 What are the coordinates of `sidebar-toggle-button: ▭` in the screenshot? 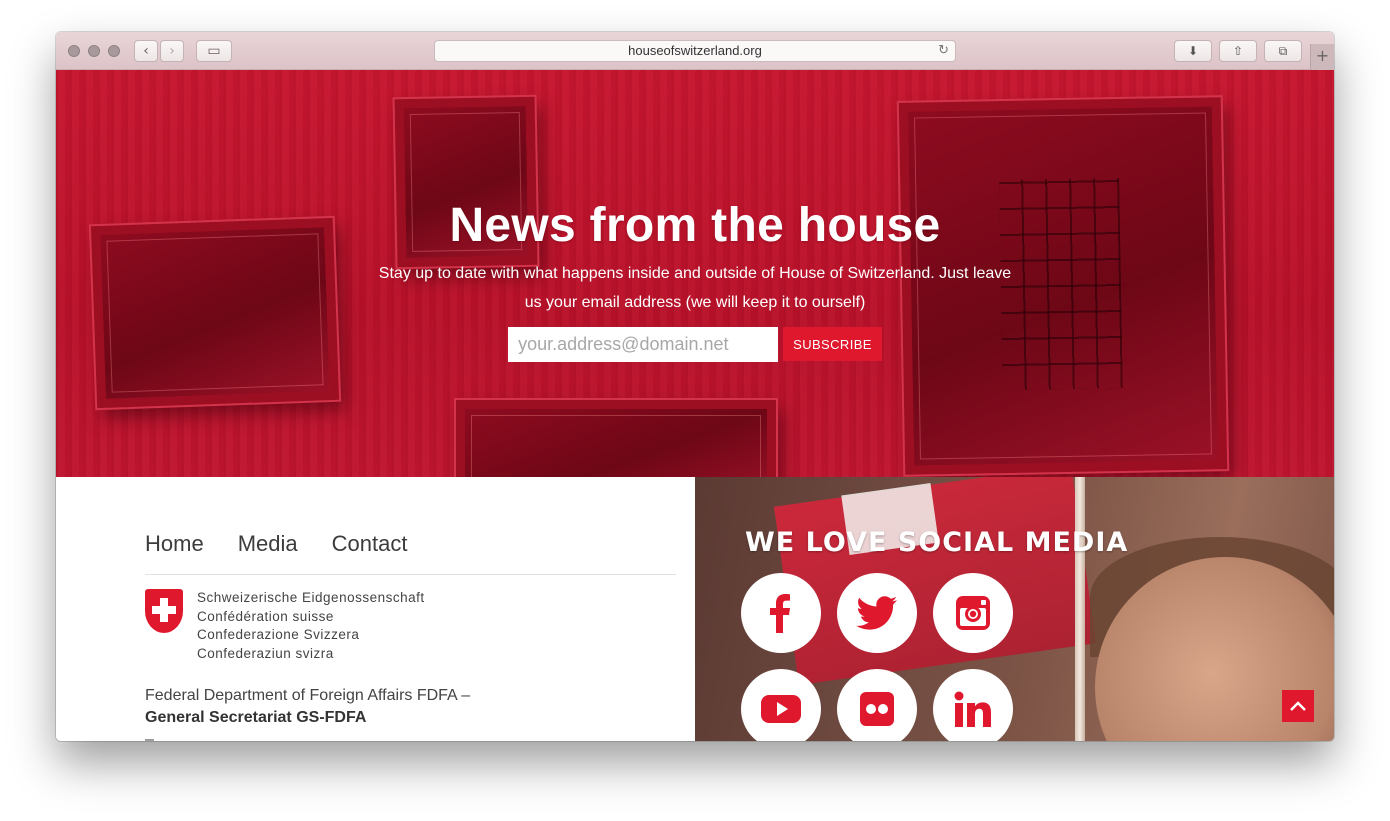 It's located at (214, 51).